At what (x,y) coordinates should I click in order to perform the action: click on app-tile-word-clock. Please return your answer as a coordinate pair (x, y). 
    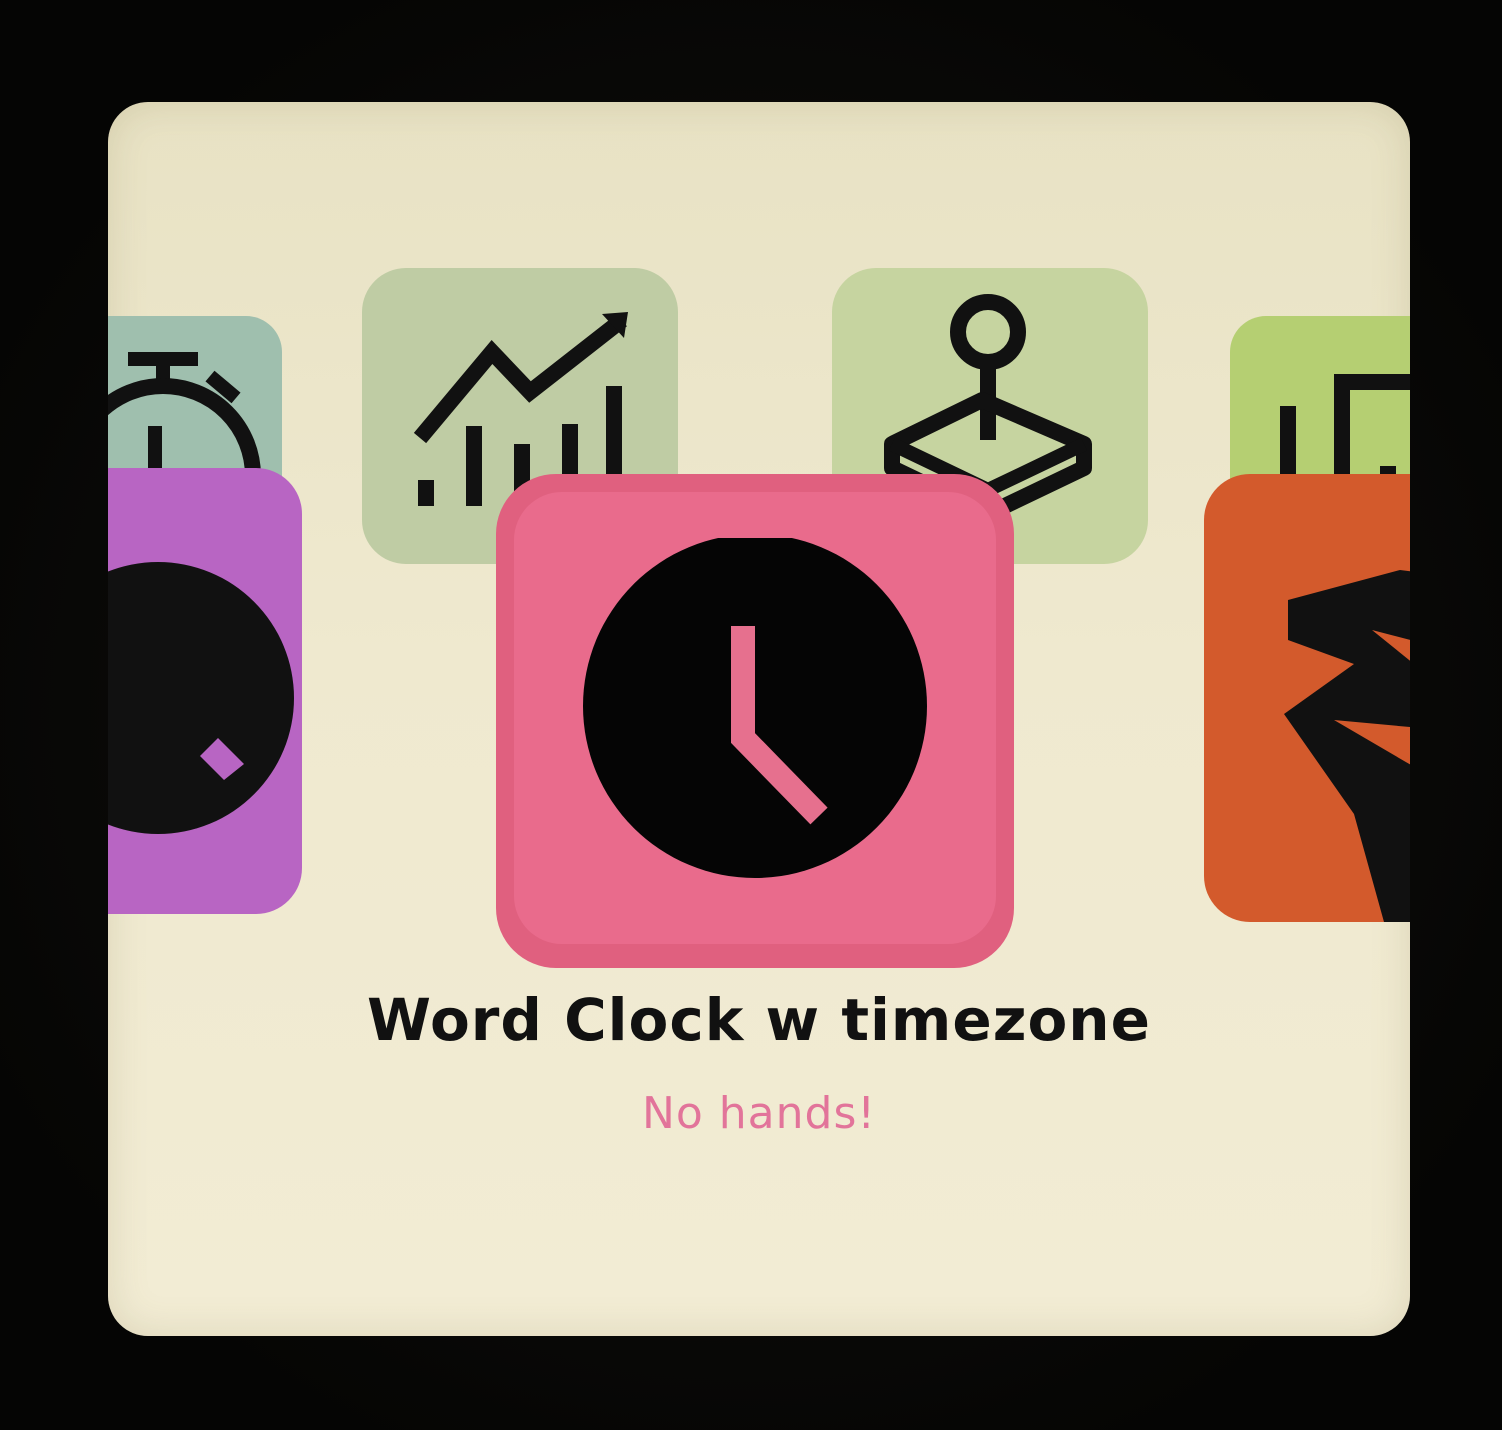
    Looking at the image, I should click on (755, 721).